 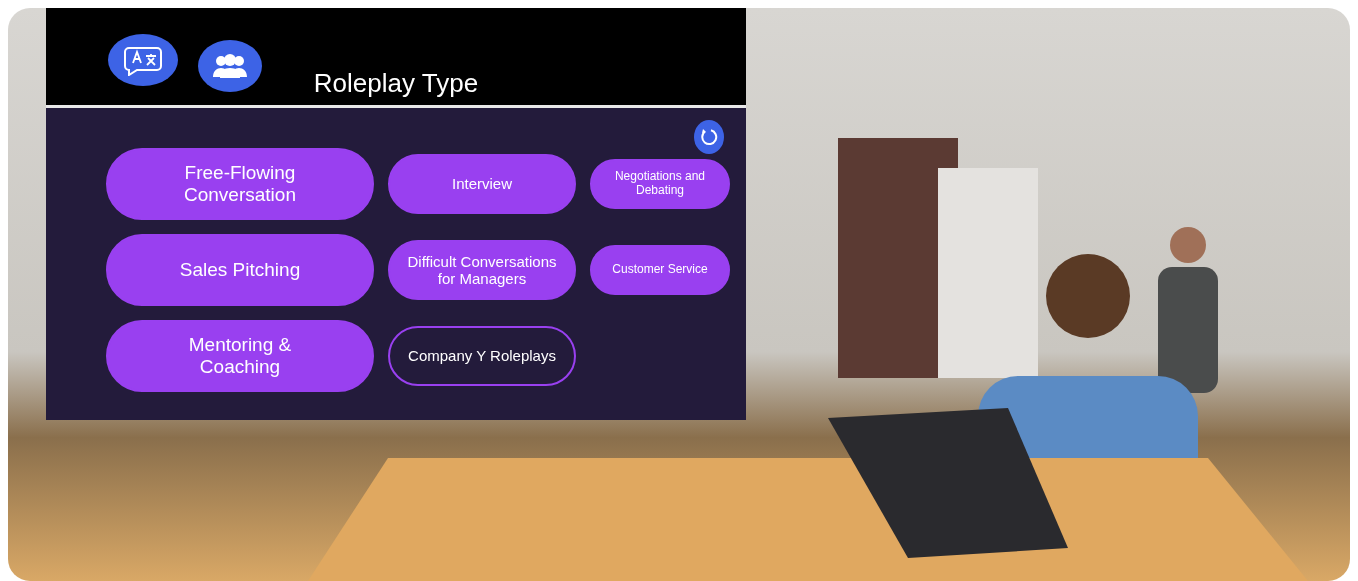 What do you see at coordinates (709, 137) in the screenshot?
I see `refresh-icon` at bounding box center [709, 137].